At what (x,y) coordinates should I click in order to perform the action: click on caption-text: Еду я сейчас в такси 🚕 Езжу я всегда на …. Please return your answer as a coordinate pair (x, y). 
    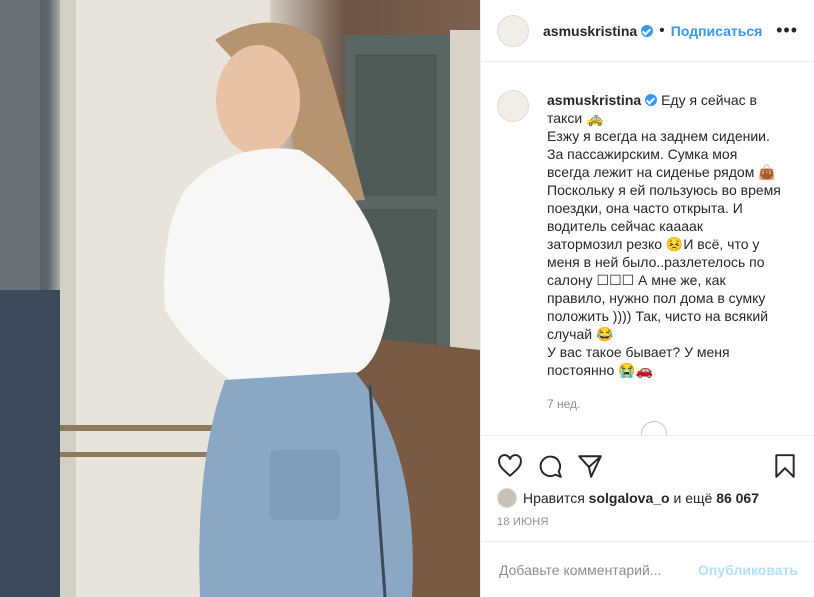
    Looking at the image, I should click on (664, 235).